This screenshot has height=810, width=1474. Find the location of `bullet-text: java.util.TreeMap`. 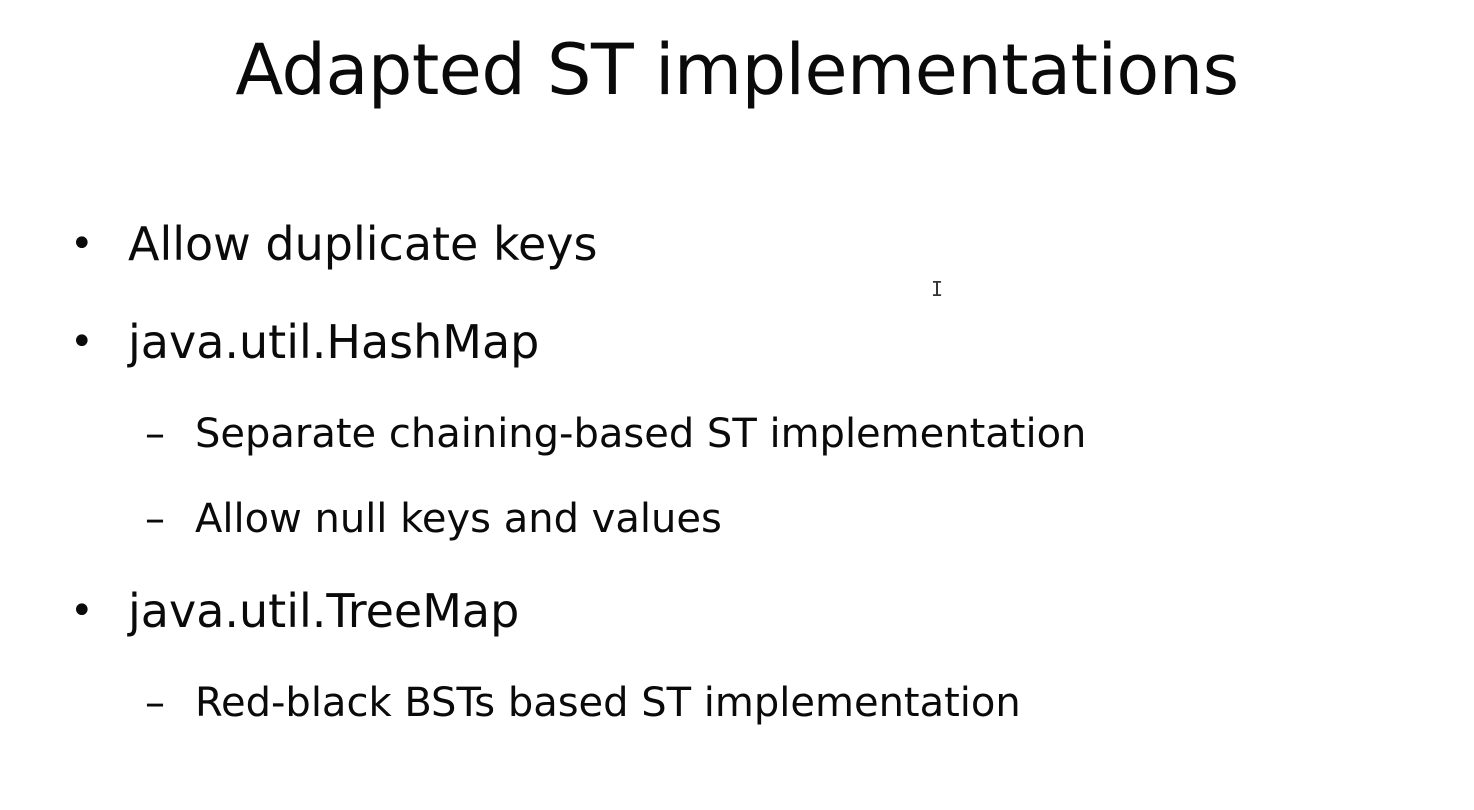

bullet-text: java.util.TreeMap is located at coordinates (324, 611).